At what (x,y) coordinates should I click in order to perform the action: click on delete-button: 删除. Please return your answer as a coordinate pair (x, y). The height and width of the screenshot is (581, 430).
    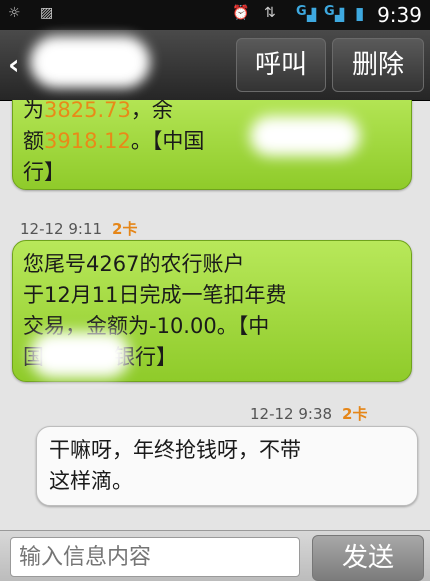
    Looking at the image, I should click on (378, 65).